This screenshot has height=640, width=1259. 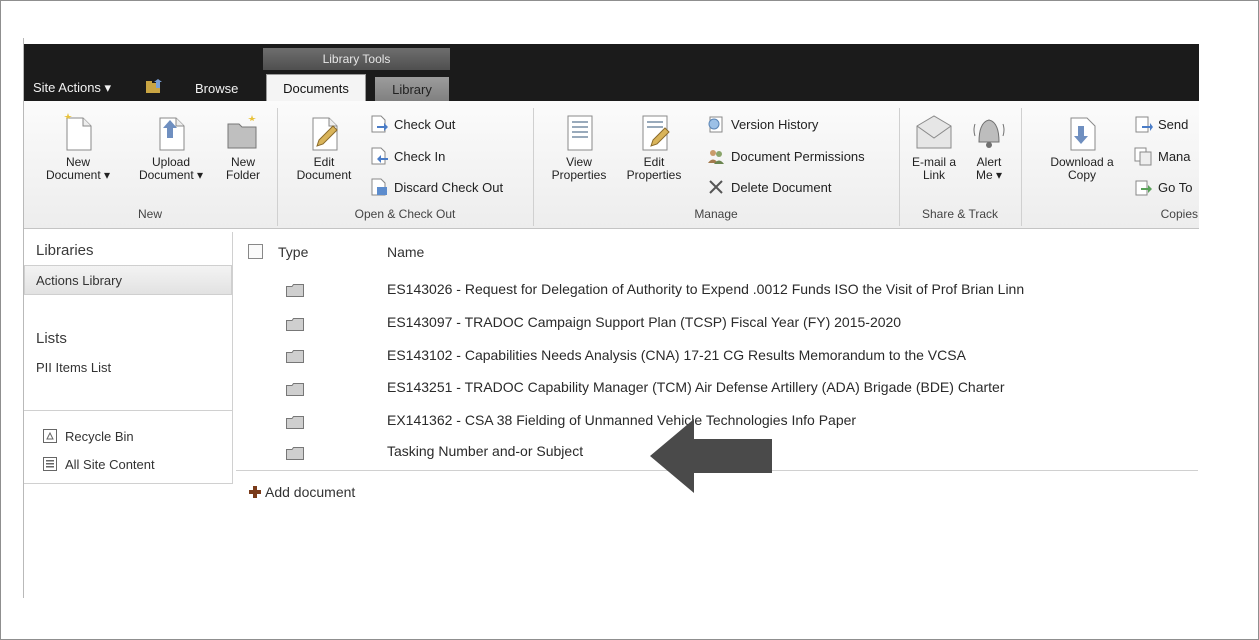 What do you see at coordinates (356, 59) in the screenshot?
I see `library-tools-context-label: Library Tools` at bounding box center [356, 59].